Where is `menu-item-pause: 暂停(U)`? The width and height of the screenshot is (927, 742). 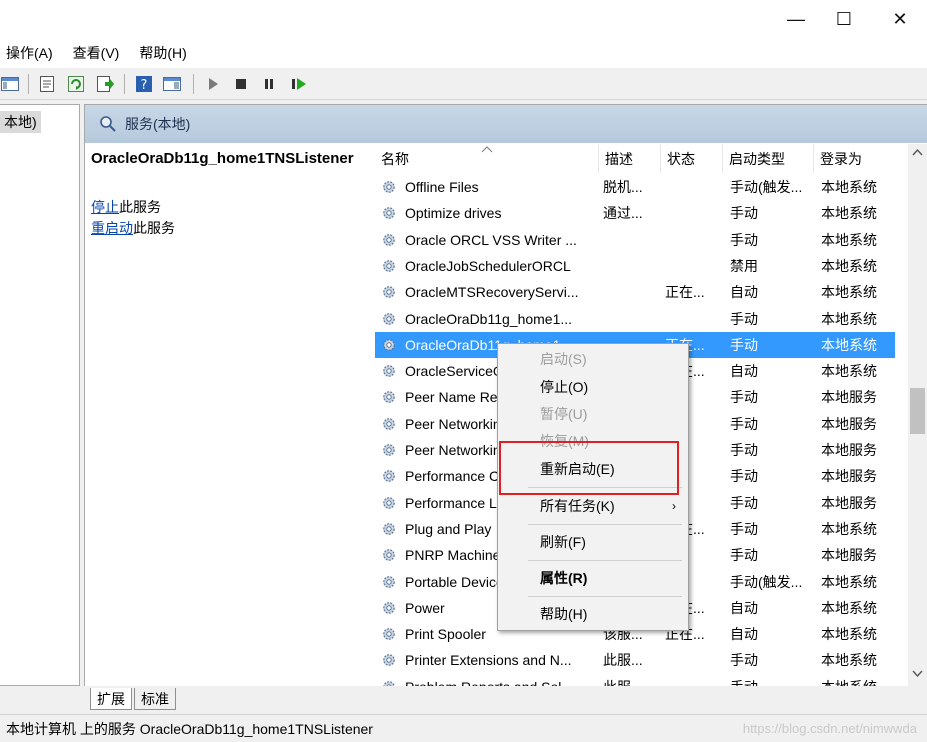
menu-item-pause: 暂停(U) is located at coordinates (593, 414).